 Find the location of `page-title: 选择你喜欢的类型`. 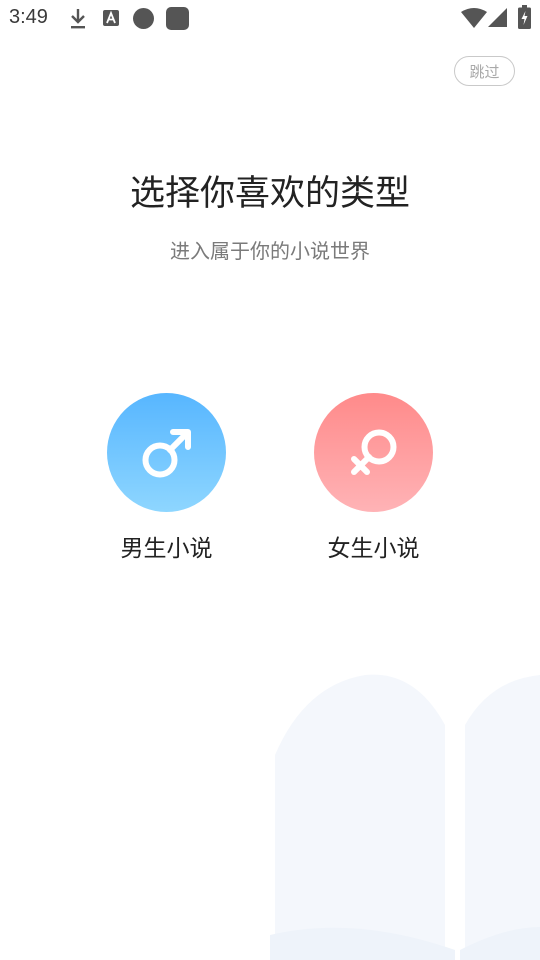

page-title: 选择你喜欢的类型 is located at coordinates (269, 194).